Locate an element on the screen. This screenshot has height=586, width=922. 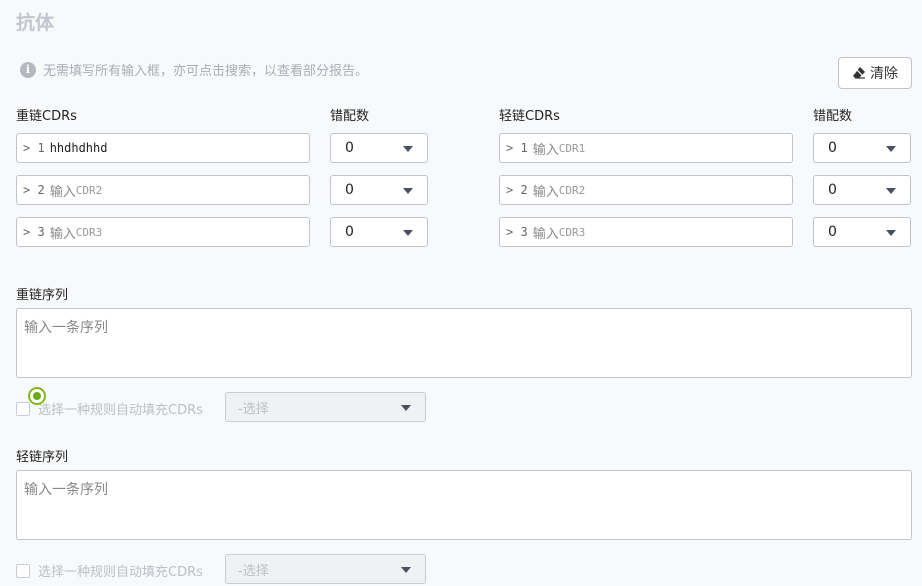
heavy-auto-fill-option: 选择一种规则自动填充CDRs is located at coordinates (109, 408).